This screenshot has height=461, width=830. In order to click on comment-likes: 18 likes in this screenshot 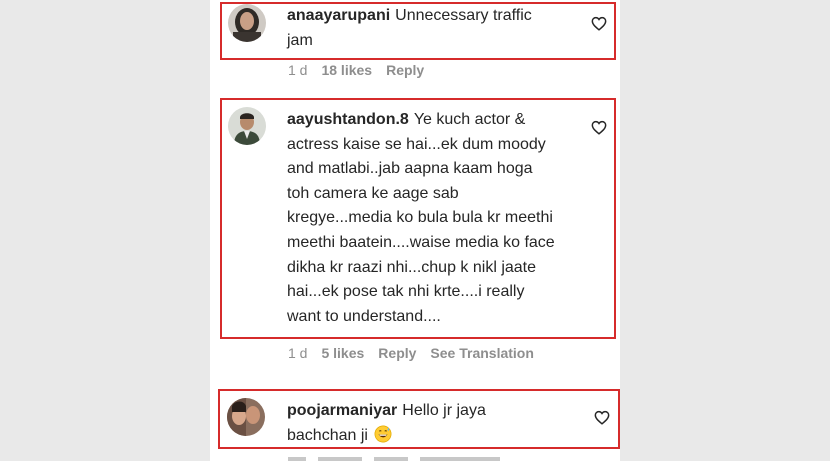, I will do `click(346, 70)`.